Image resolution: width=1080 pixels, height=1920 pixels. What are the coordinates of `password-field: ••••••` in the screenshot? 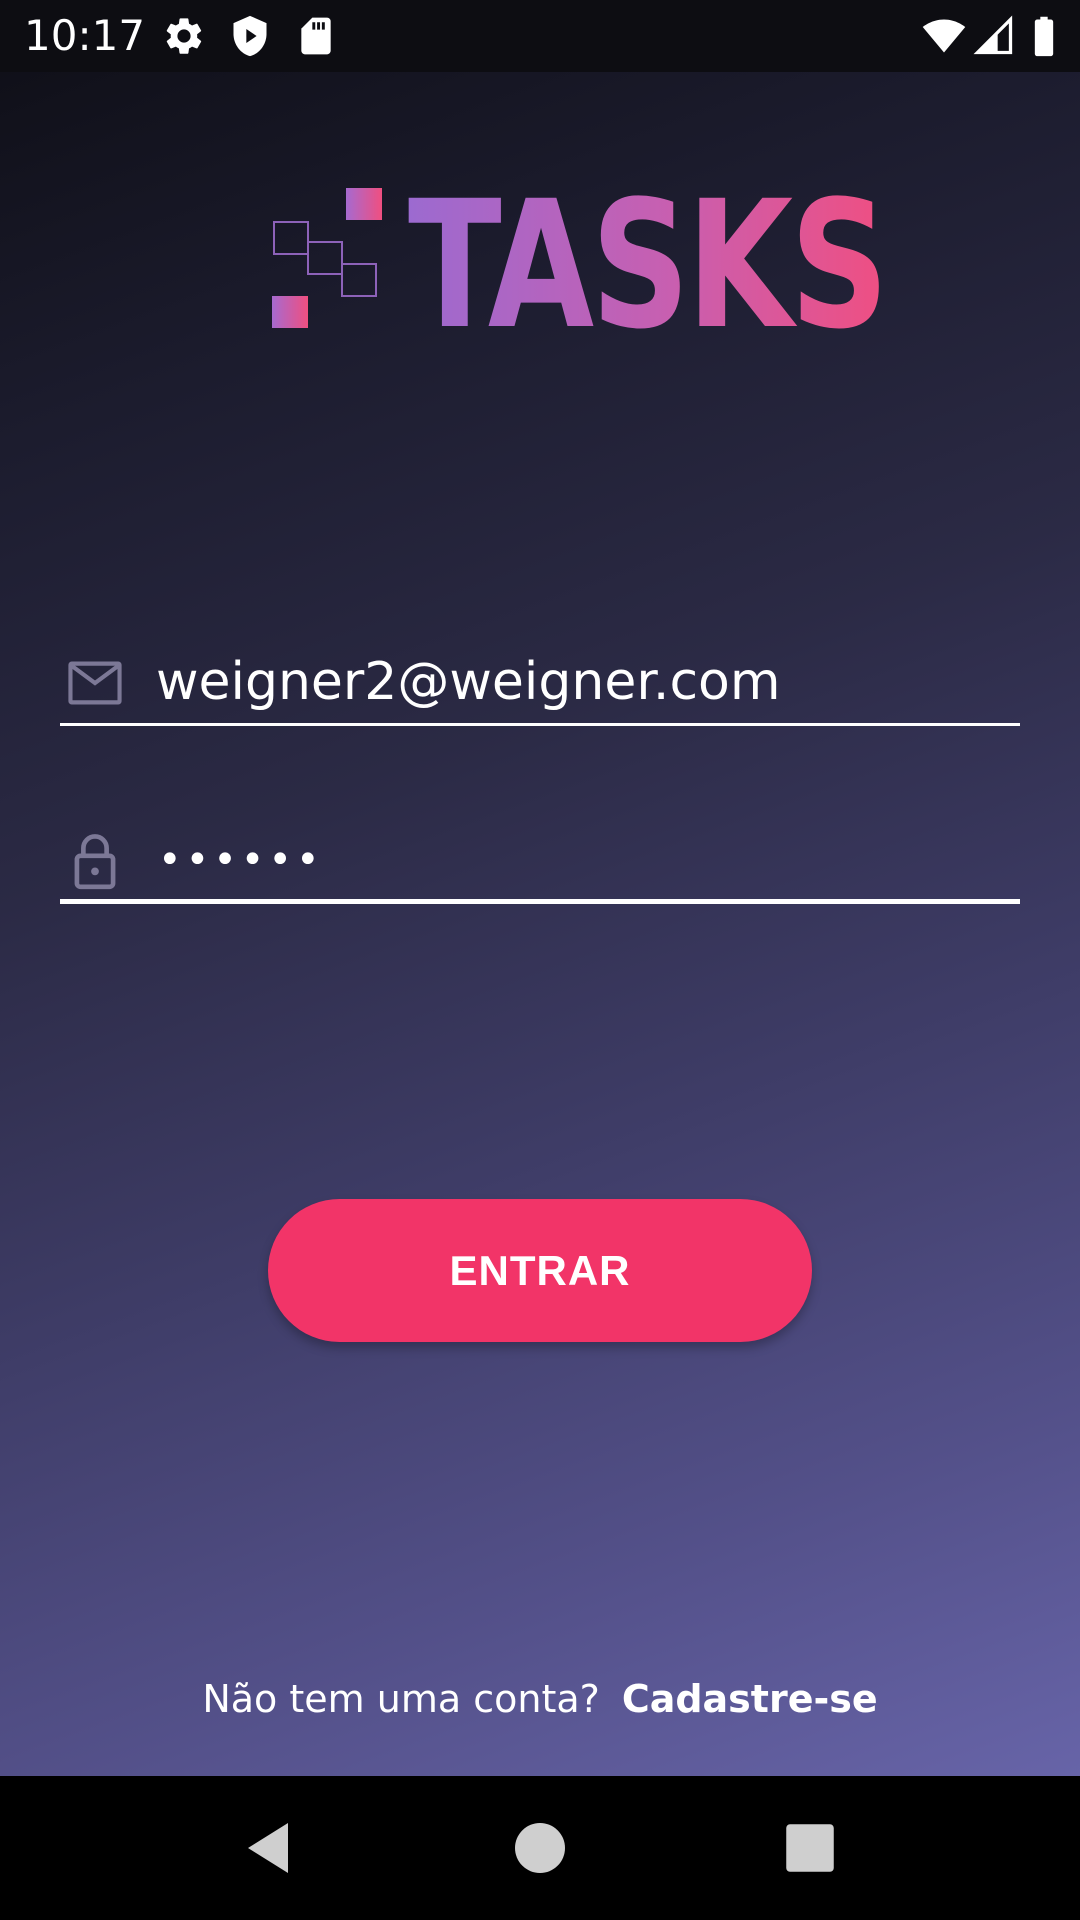 It's located at (540, 862).